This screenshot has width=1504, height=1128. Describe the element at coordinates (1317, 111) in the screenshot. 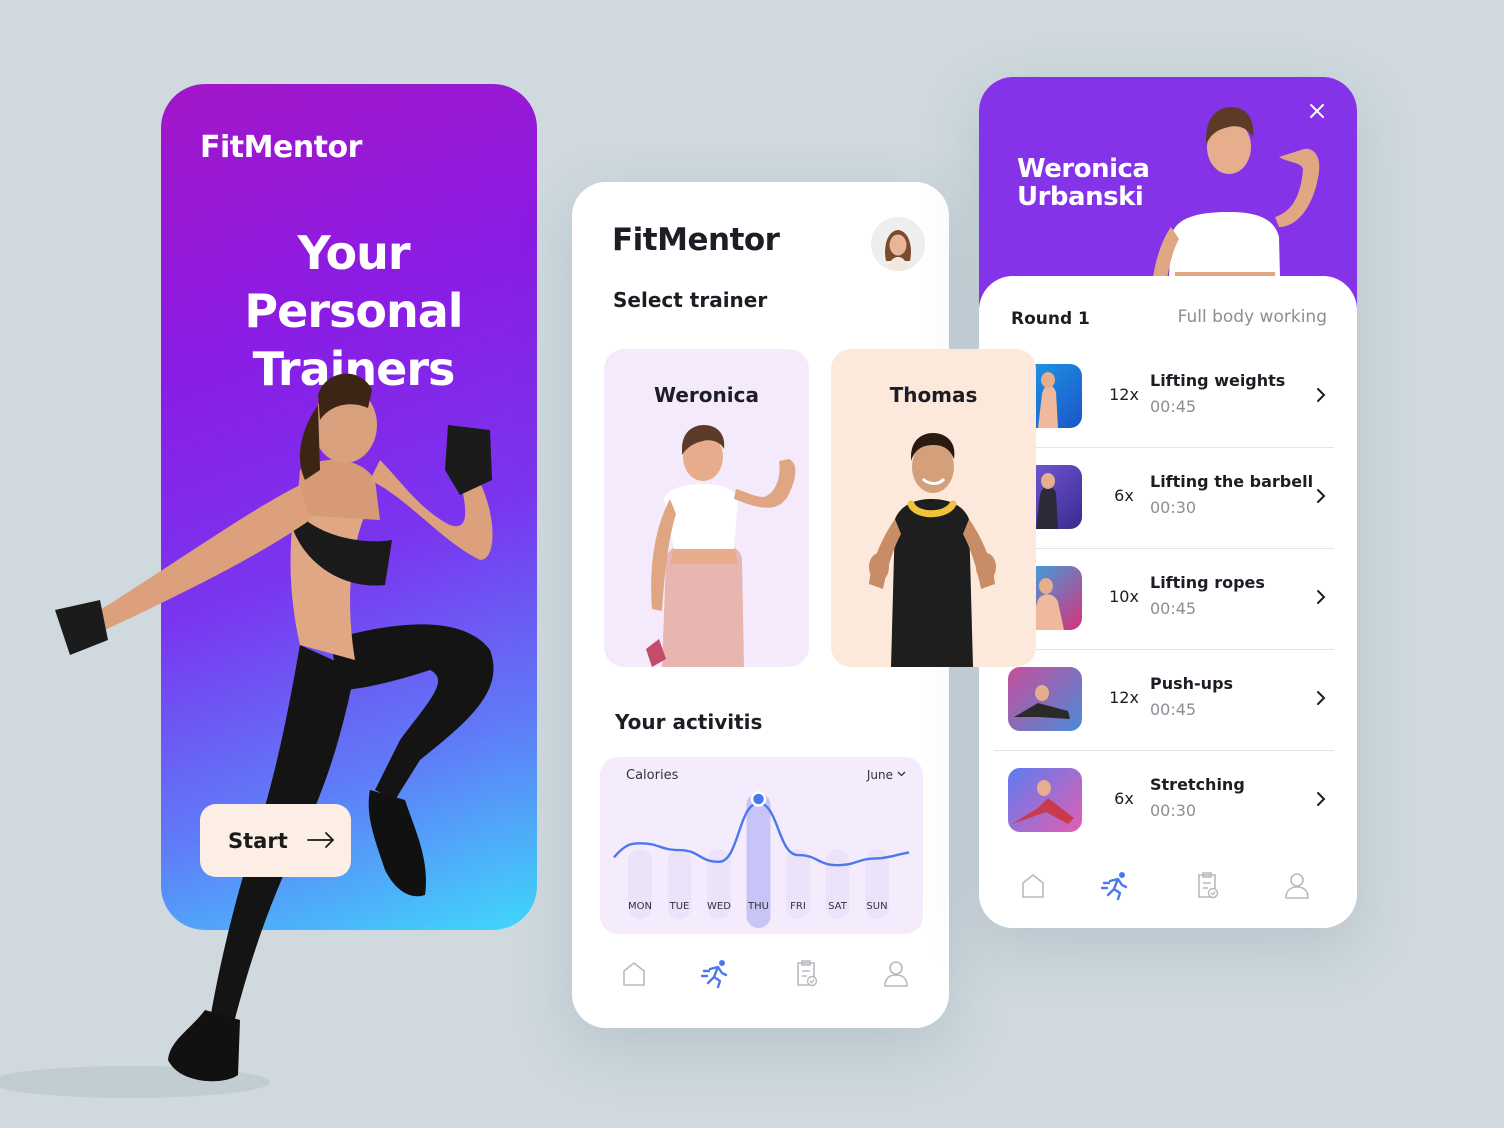

I see `close-icon` at that location.